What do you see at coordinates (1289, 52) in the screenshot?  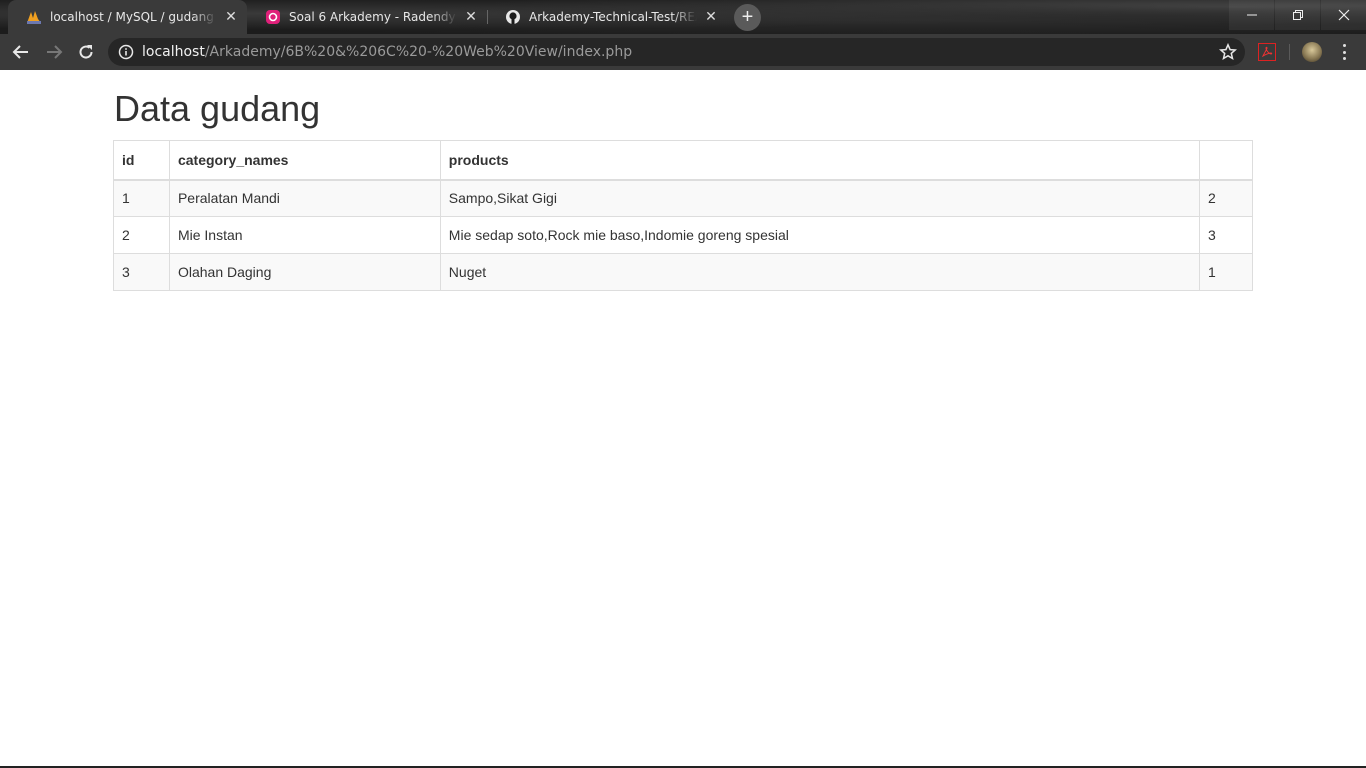 I see `toolbar-divider` at bounding box center [1289, 52].